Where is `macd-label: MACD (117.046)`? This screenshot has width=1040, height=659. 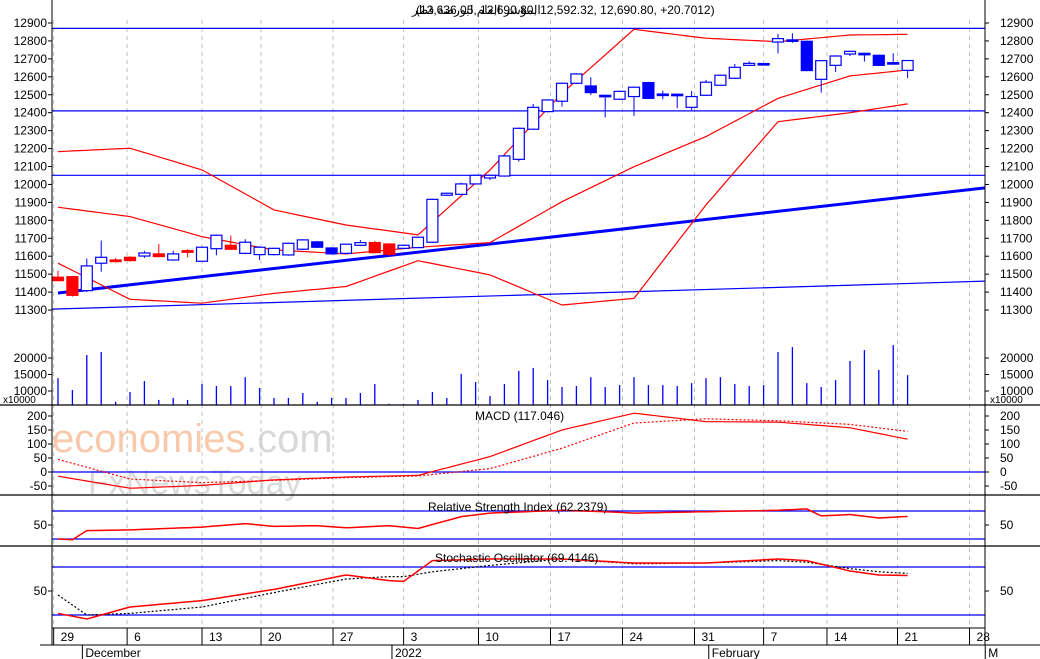 macd-label: MACD (117.046) is located at coordinates (519, 416).